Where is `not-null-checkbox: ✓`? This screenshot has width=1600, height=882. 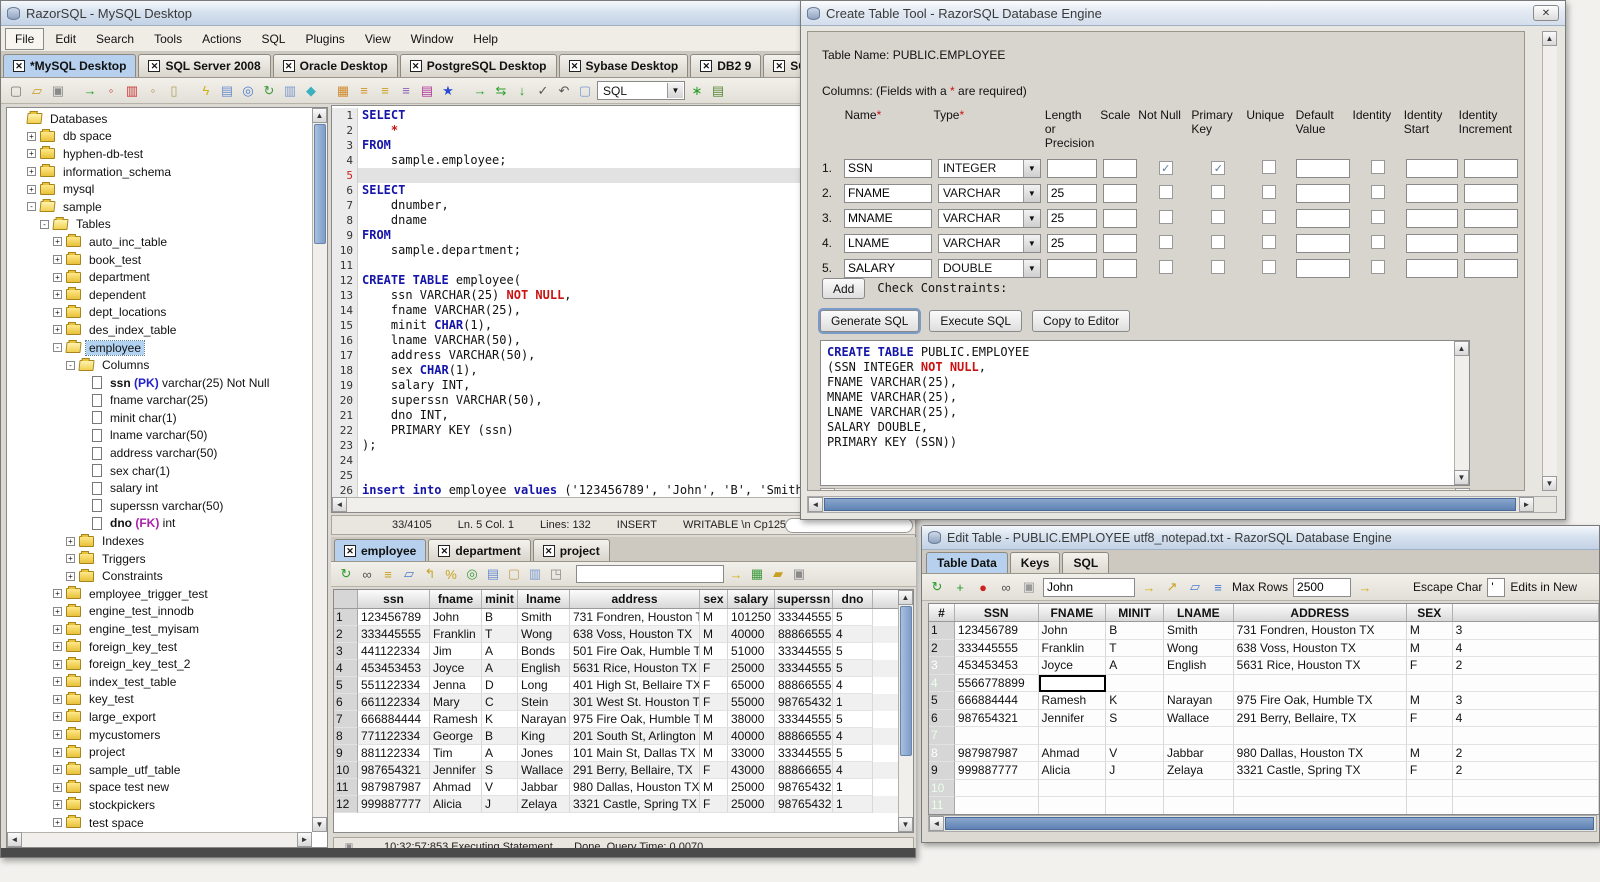
not-null-checkbox: ✓ is located at coordinates (1165, 168).